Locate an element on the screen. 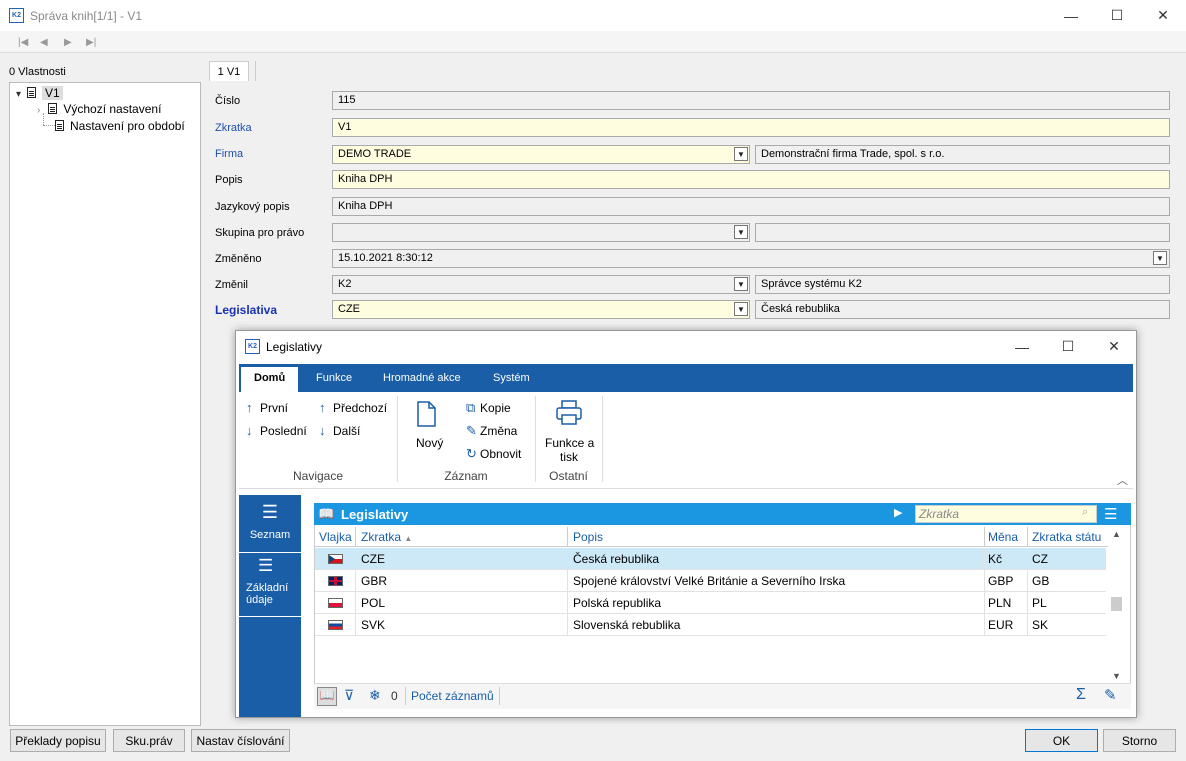  posledni-button: ↓ Poslední is located at coordinates (276, 430).